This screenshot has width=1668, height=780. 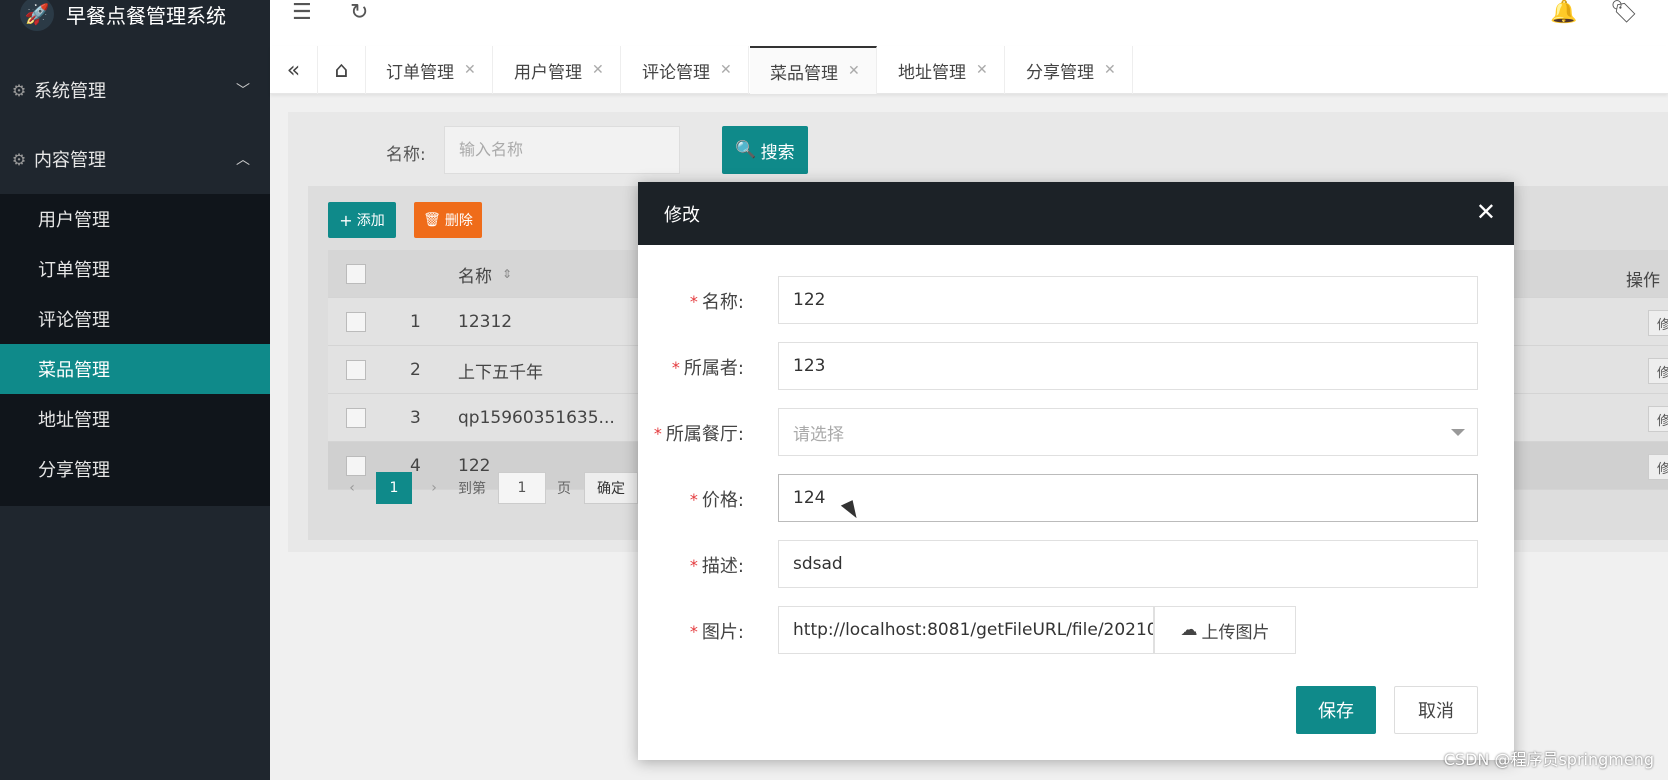 What do you see at coordinates (37, 15) in the screenshot?
I see `rocket-icon: 🚀` at bounding box center [37, 15].